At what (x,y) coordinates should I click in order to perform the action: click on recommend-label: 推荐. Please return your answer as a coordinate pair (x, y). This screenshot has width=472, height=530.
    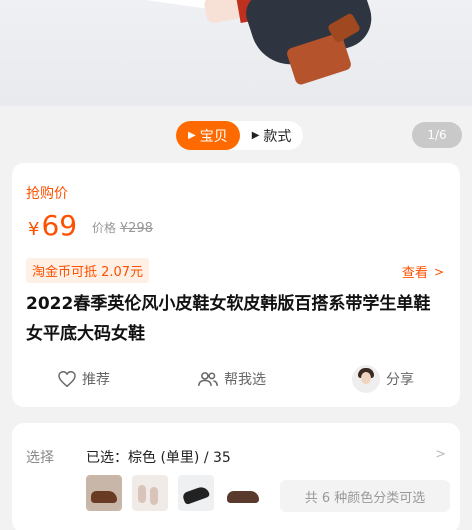
    Looking at the image, I should click on (96, 380).